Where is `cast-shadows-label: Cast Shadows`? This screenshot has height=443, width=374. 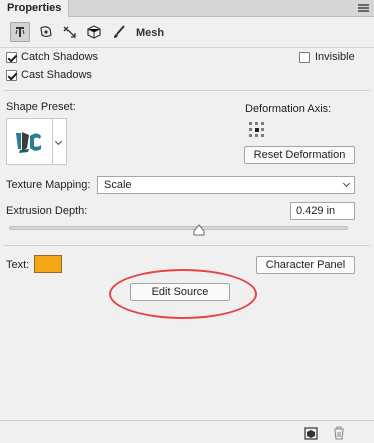 cast-shadows-label: Cast Shadows is located at coordinates (56, 75).